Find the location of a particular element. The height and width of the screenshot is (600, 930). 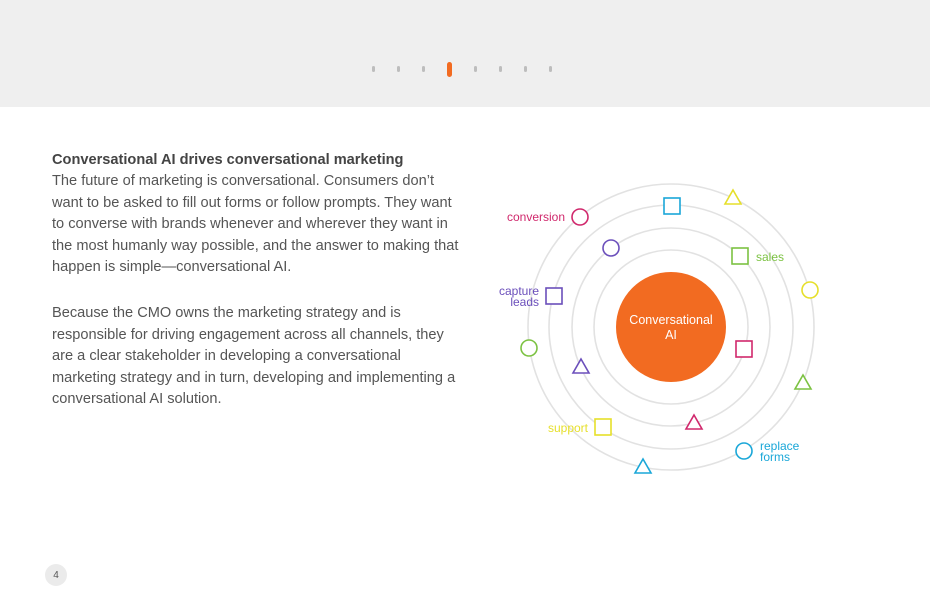

center-circle is located at coordinates (671, 327).